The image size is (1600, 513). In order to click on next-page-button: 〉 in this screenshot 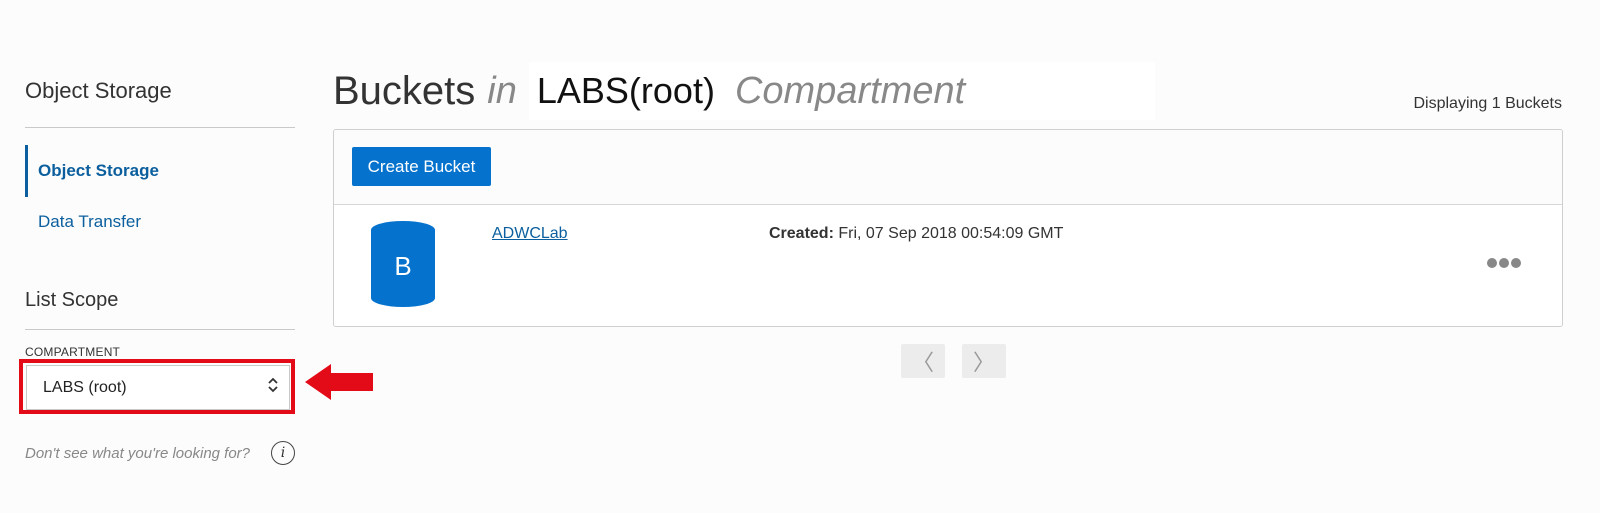, I will do `click(984, 361)`.